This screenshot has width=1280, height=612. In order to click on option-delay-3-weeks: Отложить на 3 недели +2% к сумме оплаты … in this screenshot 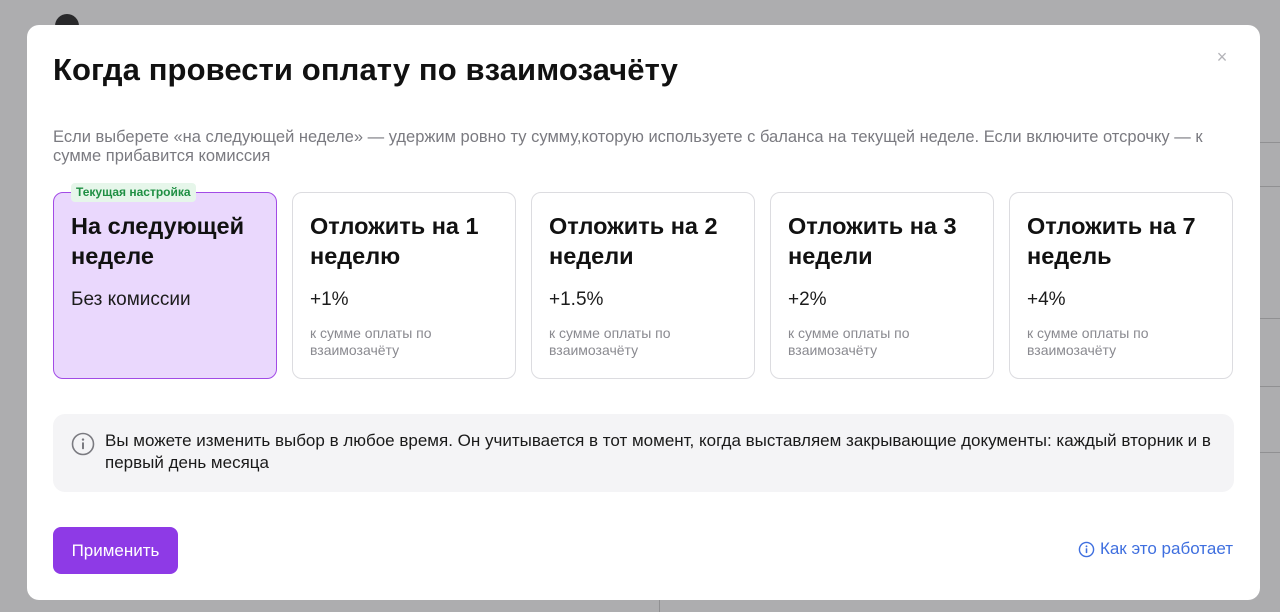, I will do `click(882, 285)`.